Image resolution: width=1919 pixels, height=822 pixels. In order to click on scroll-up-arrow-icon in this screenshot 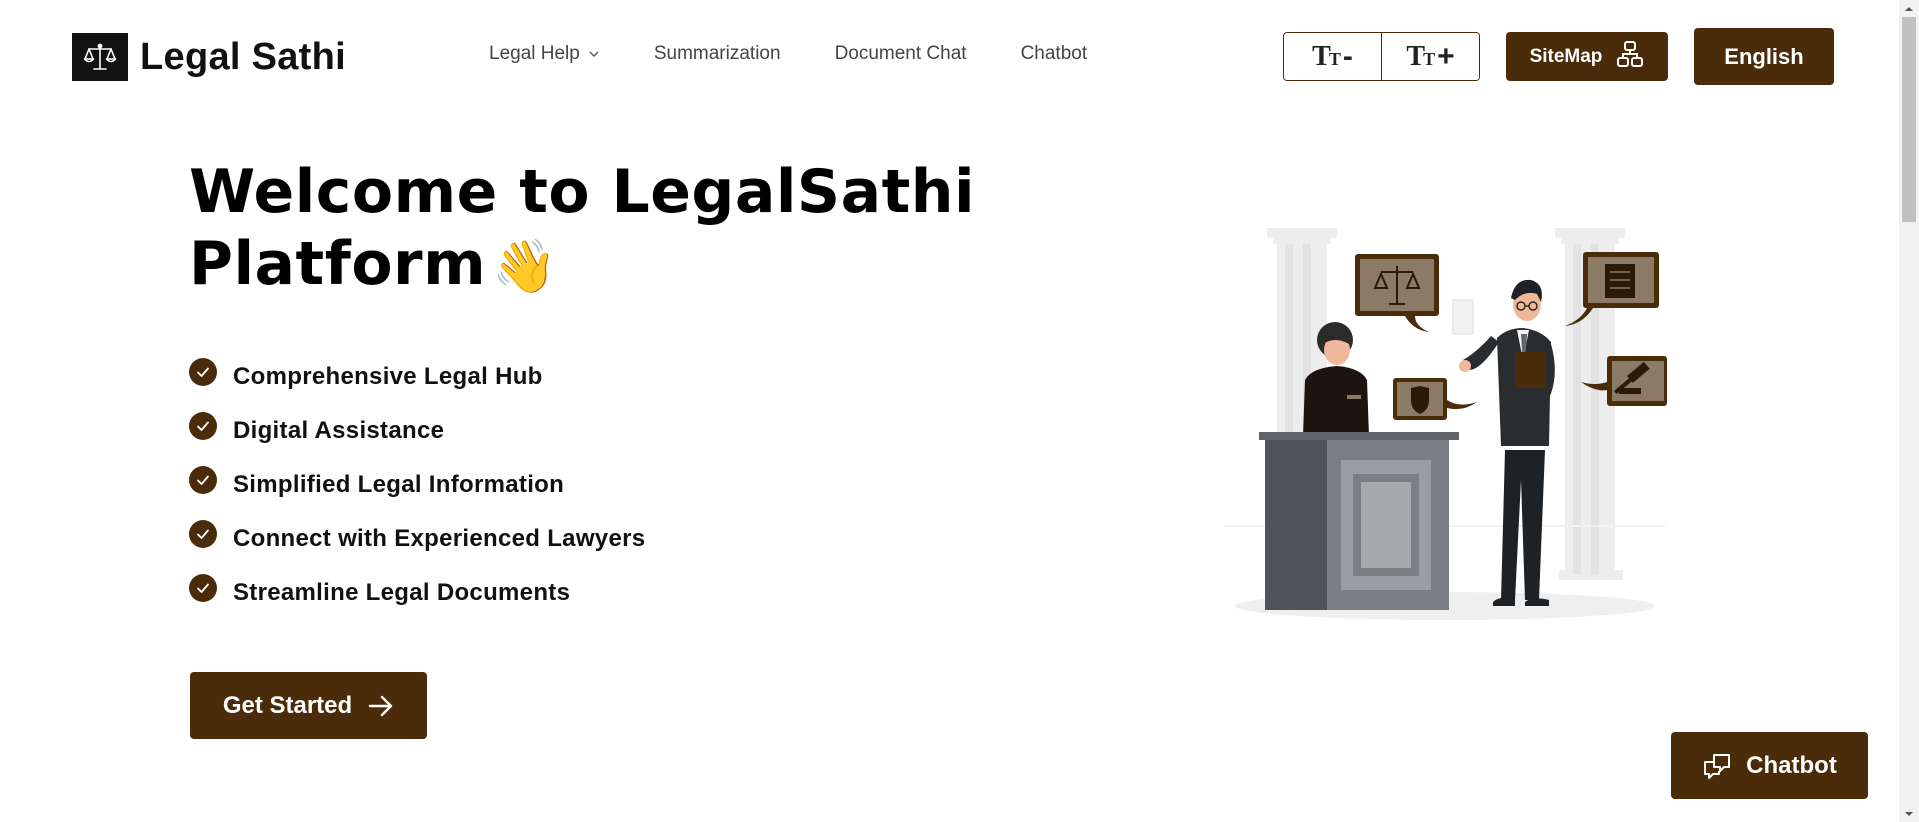, I will do `click(1909, 8)`.